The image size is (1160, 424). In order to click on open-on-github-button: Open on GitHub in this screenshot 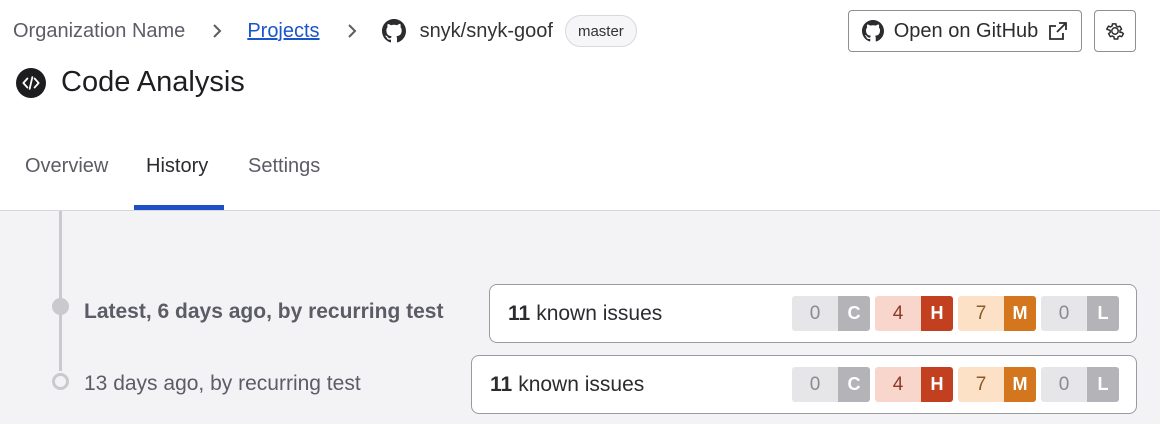, I will do `click(965, 31)`.